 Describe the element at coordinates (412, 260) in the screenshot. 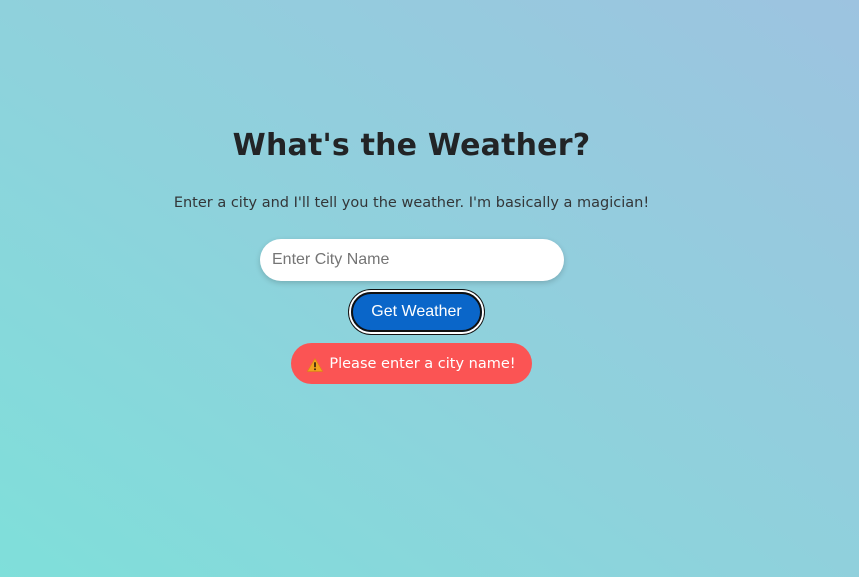

I see `city-search-input` at that location.